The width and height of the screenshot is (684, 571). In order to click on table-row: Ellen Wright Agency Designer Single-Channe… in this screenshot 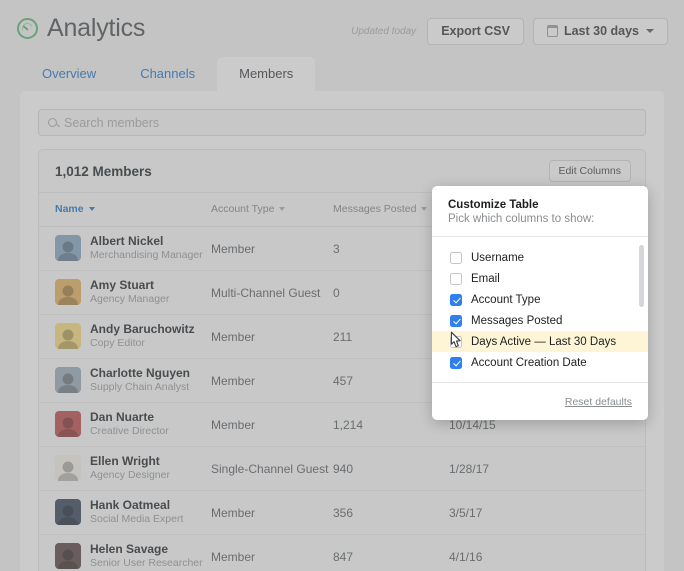, I will do `click(342, 468)`.